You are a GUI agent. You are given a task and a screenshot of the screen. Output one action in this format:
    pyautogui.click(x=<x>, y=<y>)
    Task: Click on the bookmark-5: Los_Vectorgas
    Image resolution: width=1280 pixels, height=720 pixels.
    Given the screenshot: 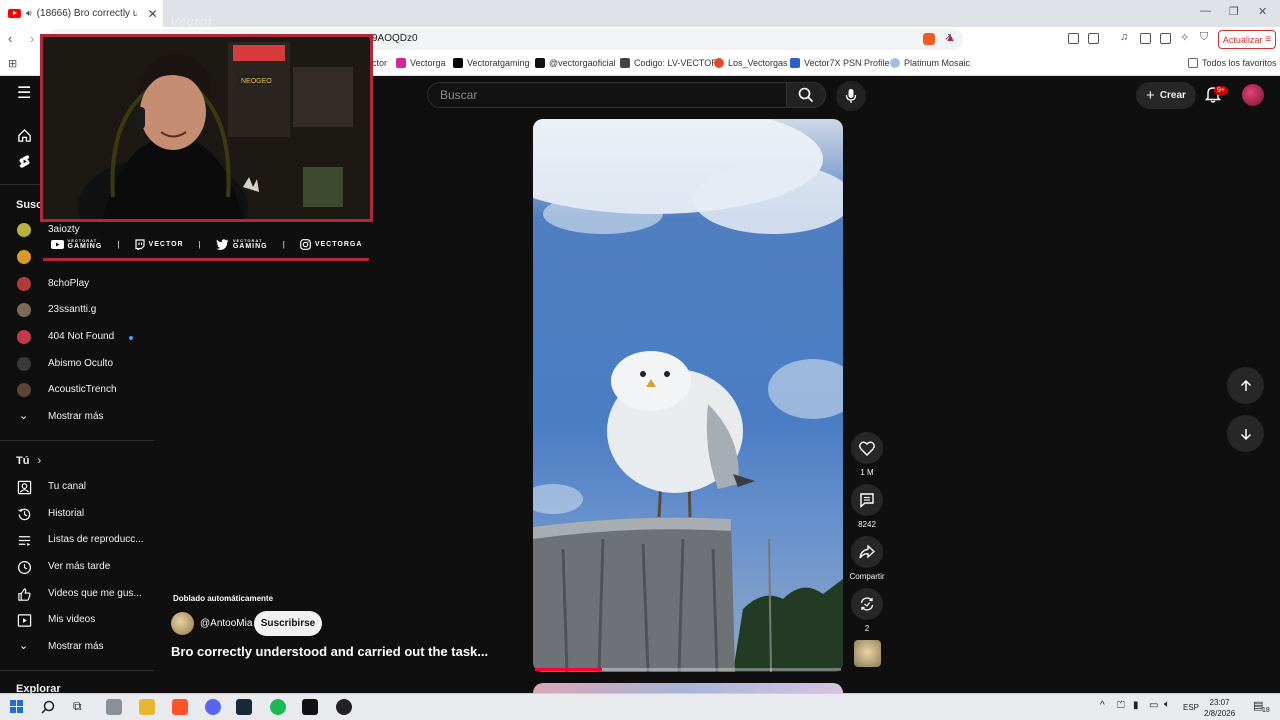 What is the action you would take?
    pyautogui.click(x=751, y=63)
    